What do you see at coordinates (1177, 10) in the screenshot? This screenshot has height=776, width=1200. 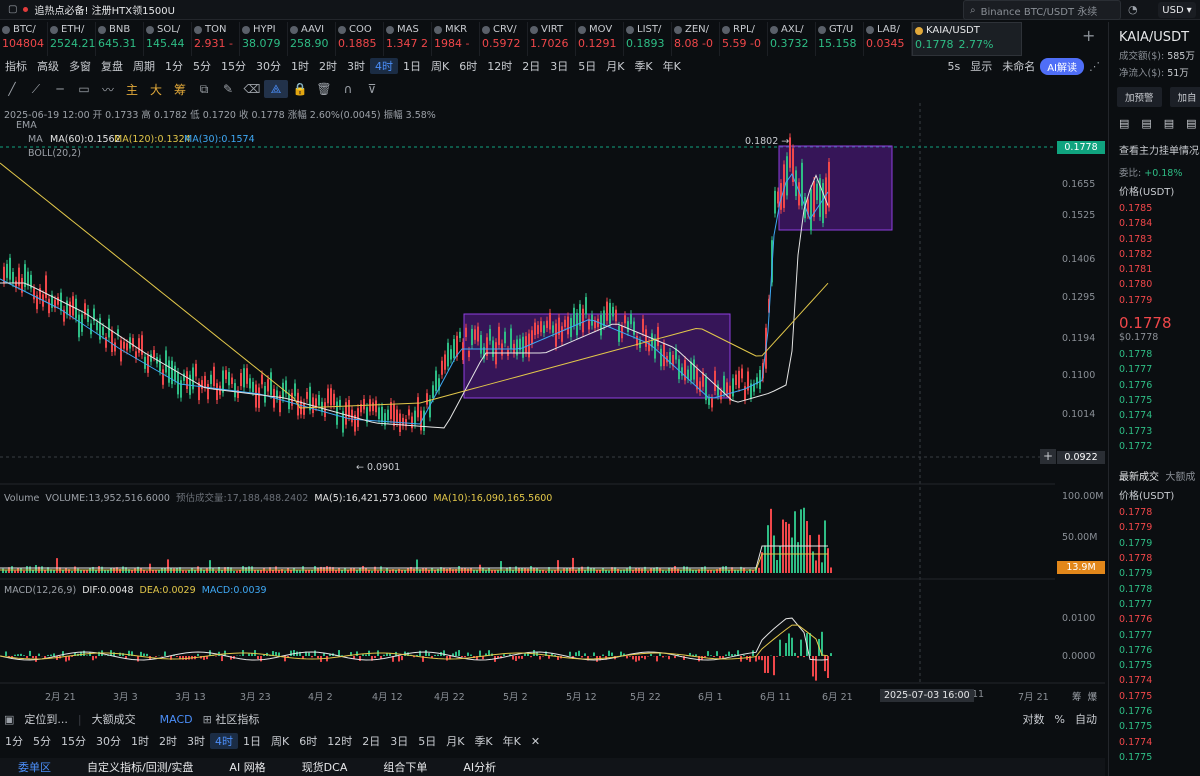 I see `currency-select: USD ▾` at bounding box center [1177, 10].